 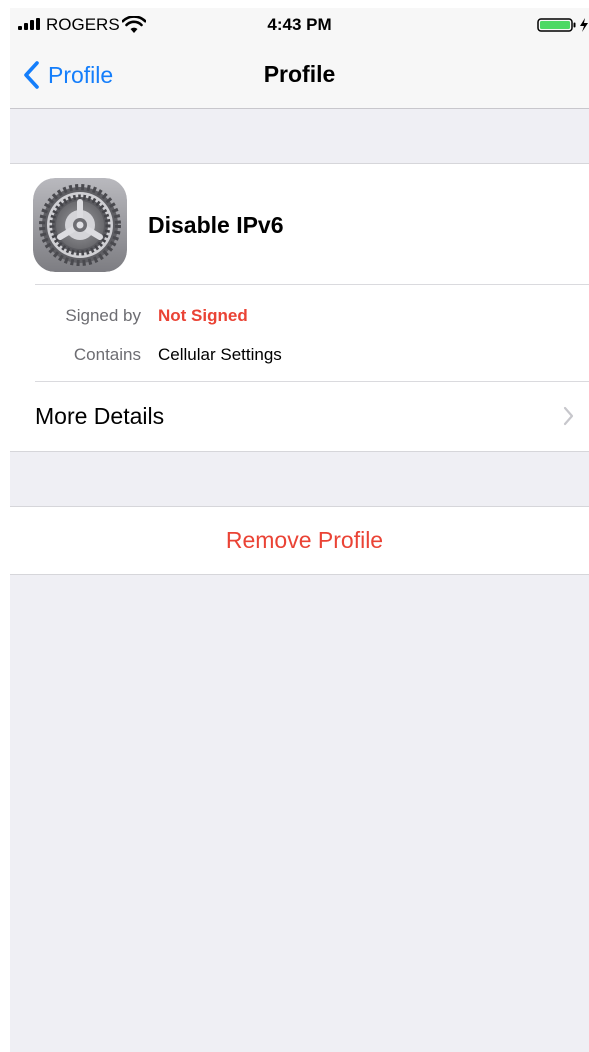 What do you see at coordinates (216, 225) in the screenshot?
I see `profile-name: Disable IPv6` at bounding box center [216, 225].